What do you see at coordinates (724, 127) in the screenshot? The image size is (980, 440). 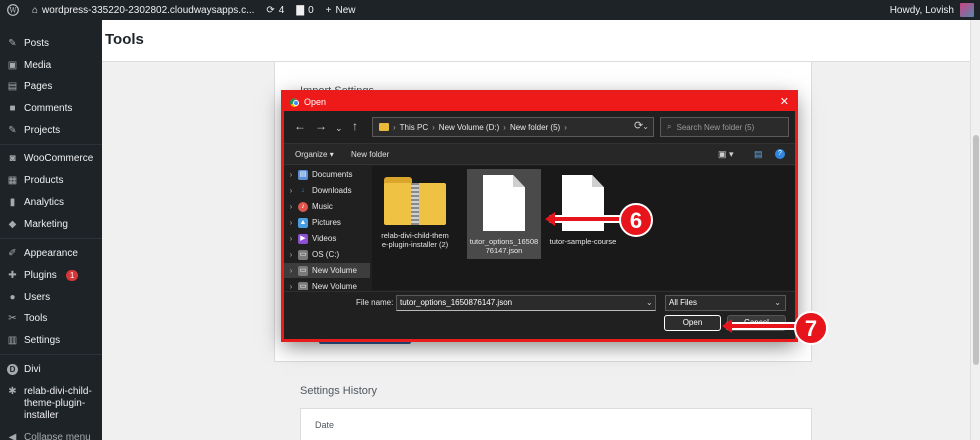 I see `search-input: ⌕ Search New folder (5)` at bounding box center [724, 127].